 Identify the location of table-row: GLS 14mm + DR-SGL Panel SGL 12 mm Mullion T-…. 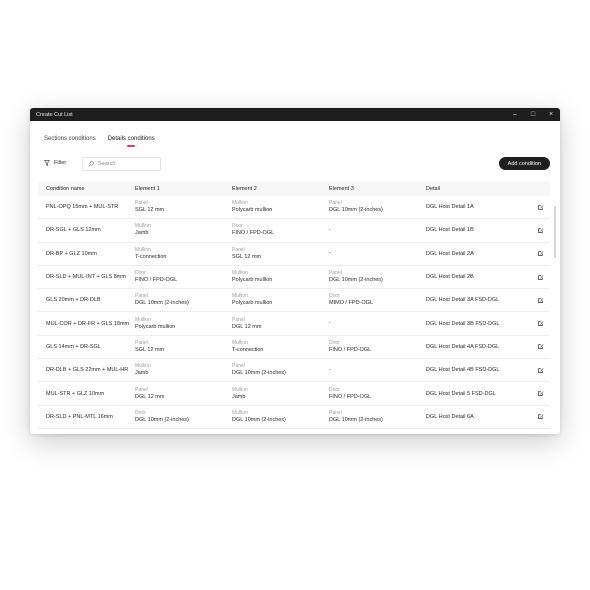
(294, 348).